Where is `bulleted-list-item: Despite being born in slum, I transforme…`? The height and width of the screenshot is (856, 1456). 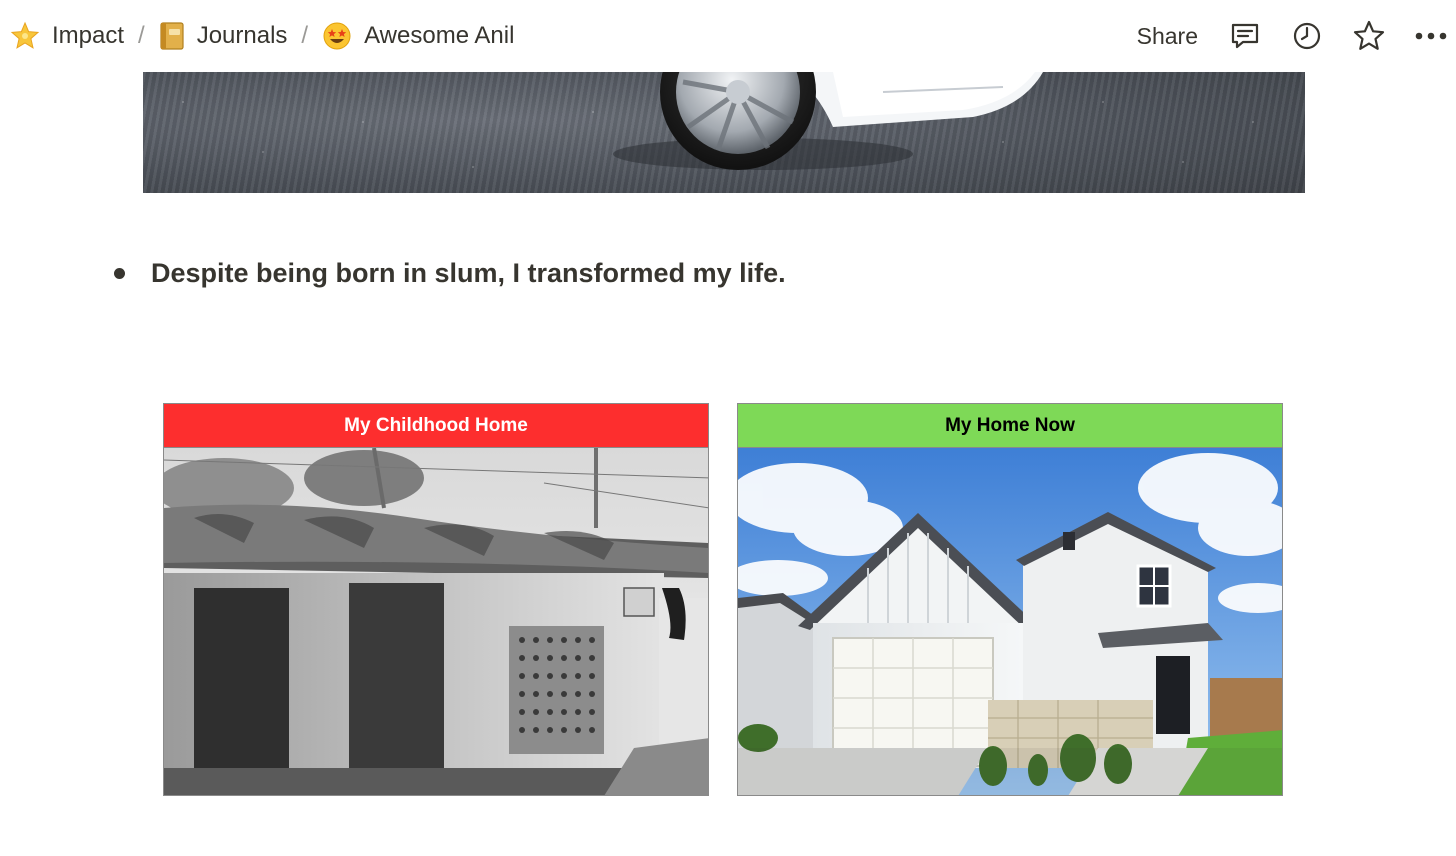 bulleted-list-item: Despite being born in slum, I transforme… is located at coordinates (448, 273).